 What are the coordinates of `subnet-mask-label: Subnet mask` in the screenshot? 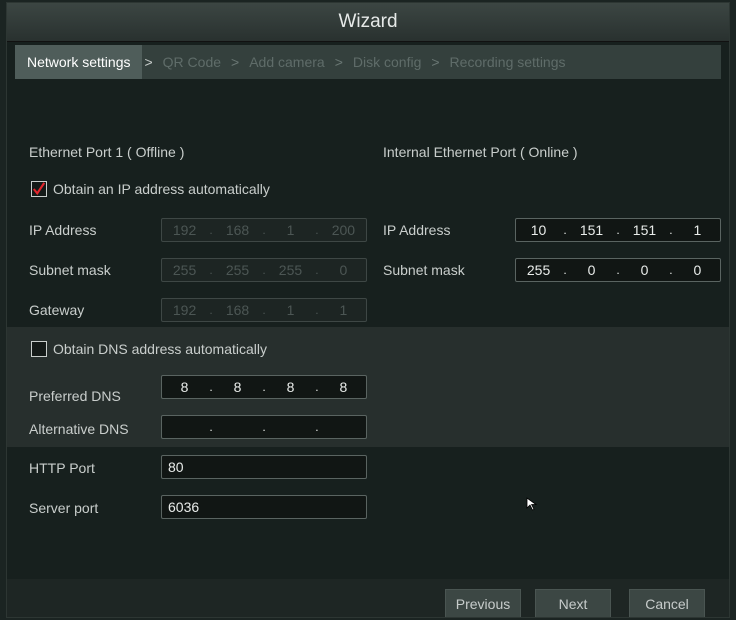 It's located at (70, 270).